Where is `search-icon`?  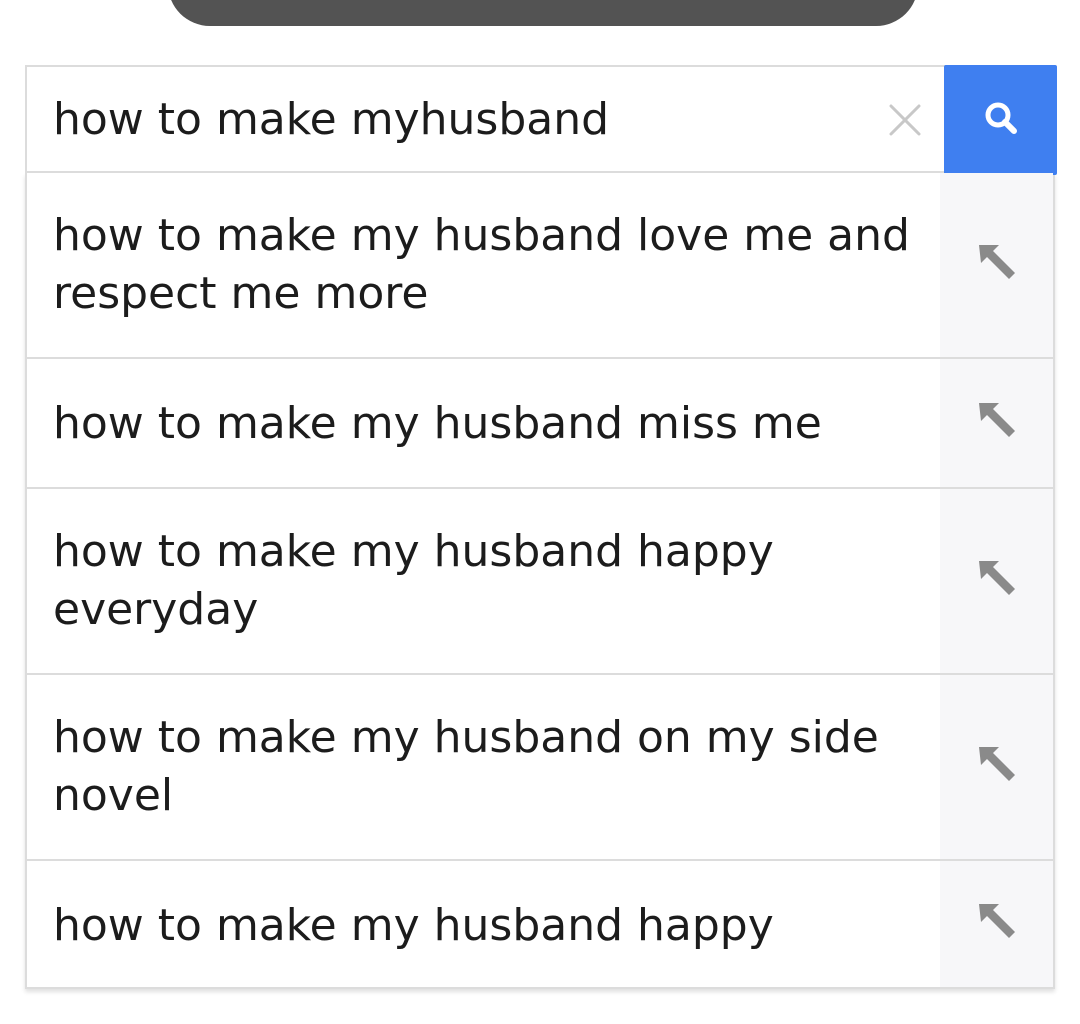 search-icon is located at coordinates (1001, 120).